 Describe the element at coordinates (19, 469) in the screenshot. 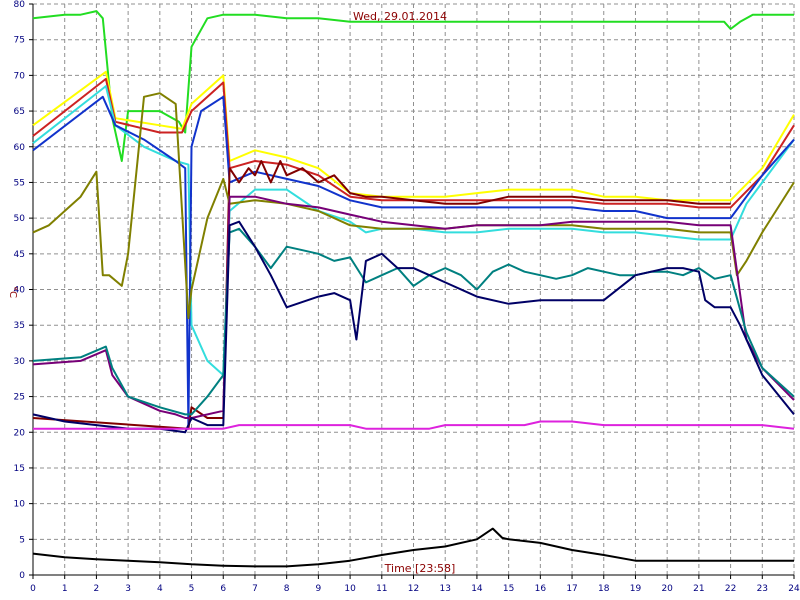

I see `y-tick-label: 15` at that location.